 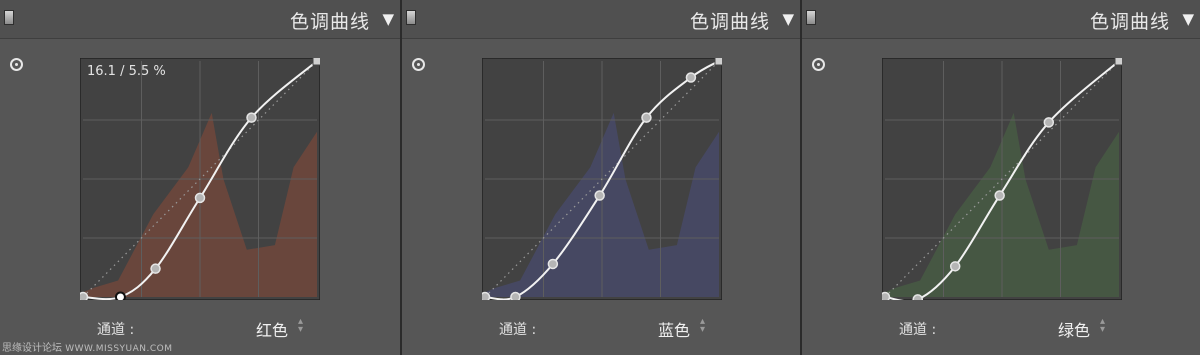 I want to click on curve-point-selected, so click(x=120, y=295).